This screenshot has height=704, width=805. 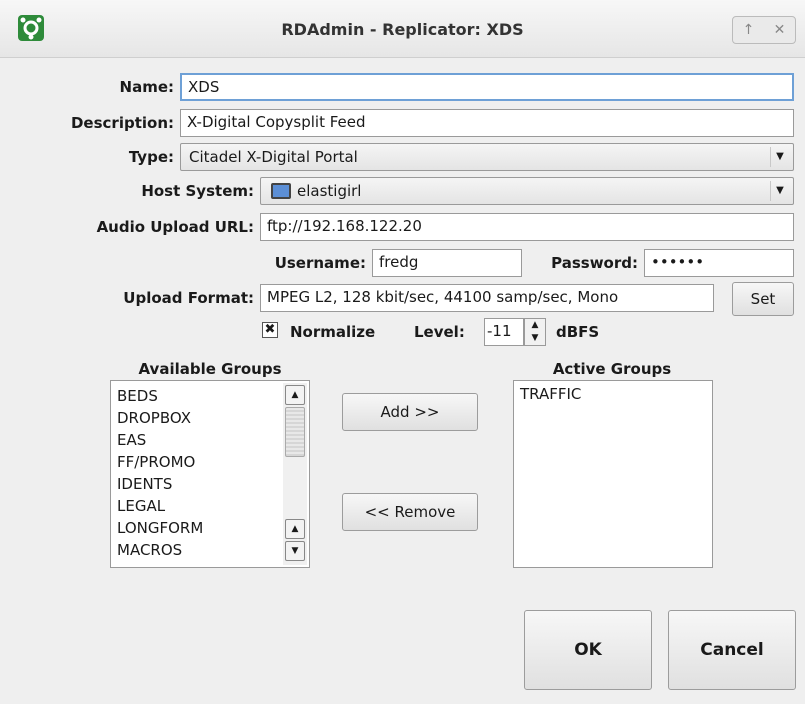 What do you see at coordinates (410, 512) in the screenshot?
I see `remove-button: << Remove` at bounding box center [410, 512].